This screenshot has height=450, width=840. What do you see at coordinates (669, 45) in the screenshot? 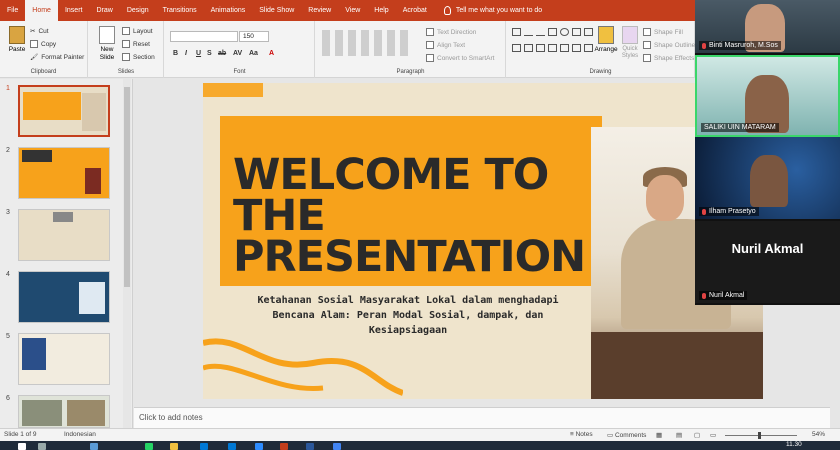
I see `shape-outline-button: Shape Outline` at bounding box center [669, 45].